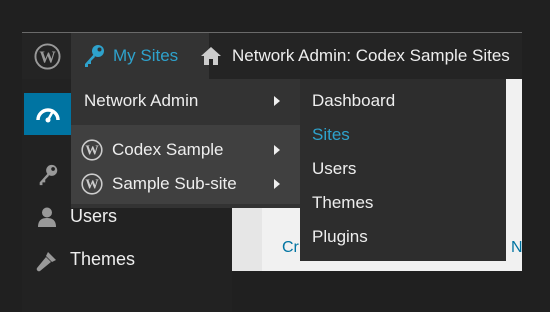 This screenshot has width=550, height=312. What do you see at coordinates (516, 248) in the screenshot?
I see `content-link: N` at bounding box center [516, 248].